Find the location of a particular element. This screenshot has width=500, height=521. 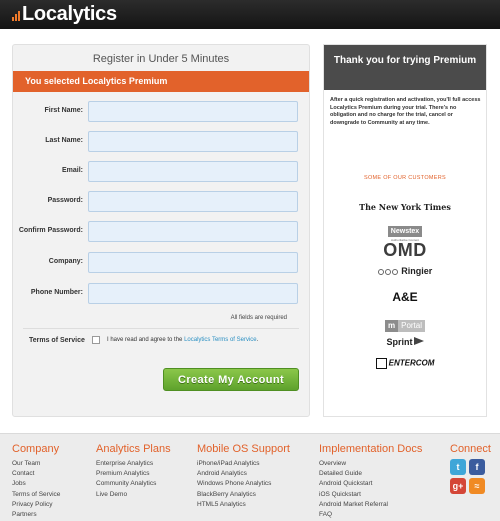

footer-col-connect: Connect t f g+ ≈ is located at coordinates (470, 468).